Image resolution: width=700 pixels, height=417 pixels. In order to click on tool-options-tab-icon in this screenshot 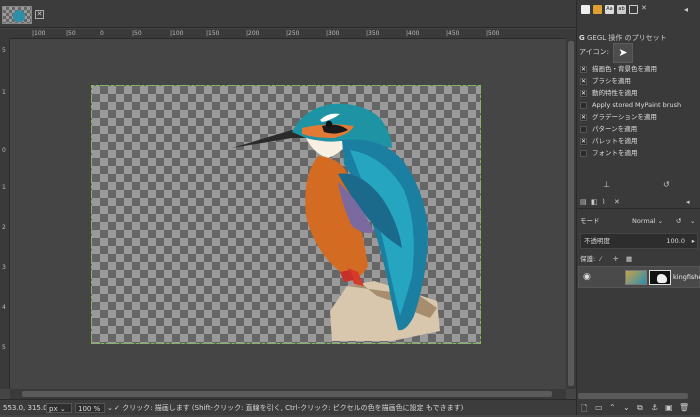, I will do `click(585, 9)`.